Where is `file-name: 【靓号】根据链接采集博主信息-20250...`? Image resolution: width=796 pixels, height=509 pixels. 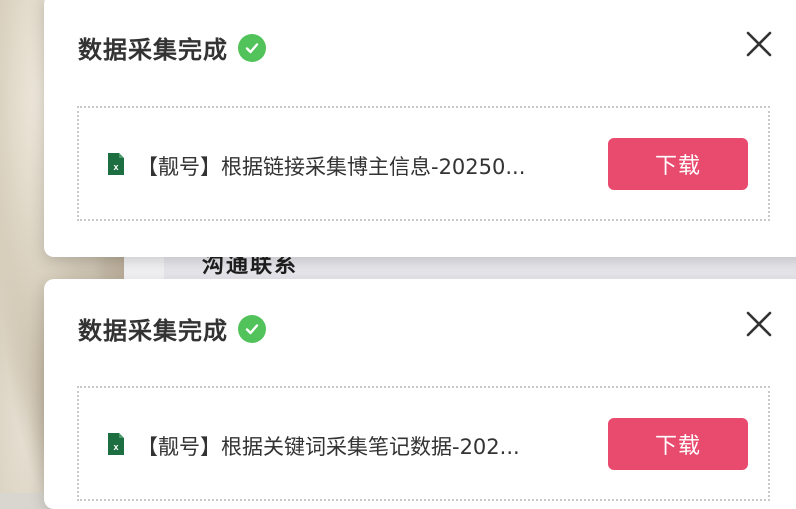 file-name: 【靓号】根据链接采集博主信息-20250... is located at coordinates (331, 167).